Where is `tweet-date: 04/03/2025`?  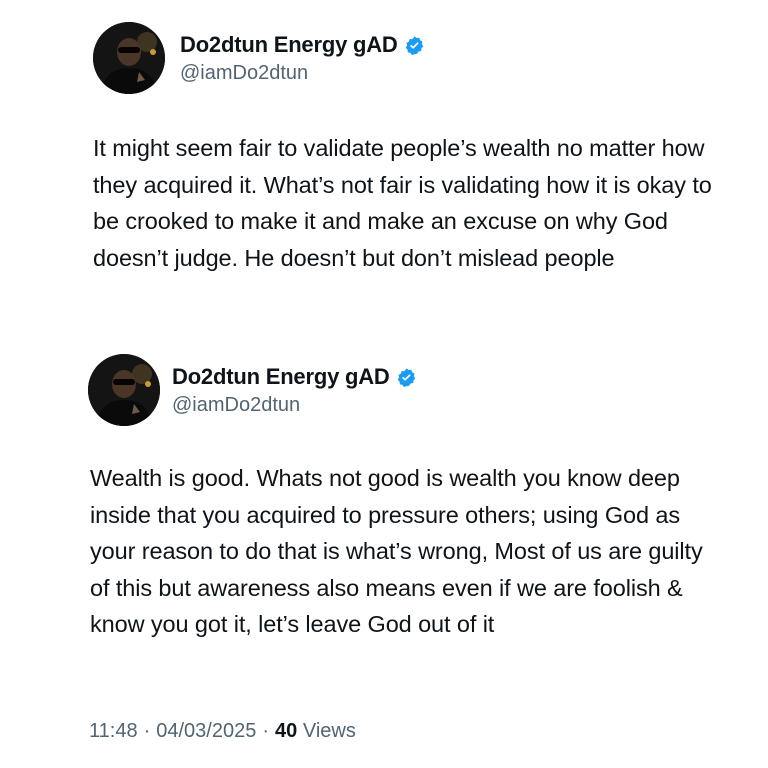
tweet-date: 04/03/2025 is located at coordinates (206, 731).